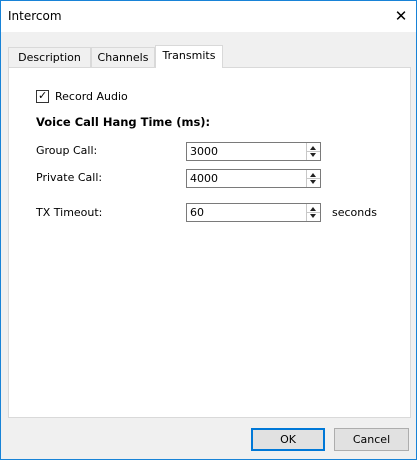 The height and width of the screenshot is (460, 417). I want to click on group-call-spin-buttons, so click(313, 151).